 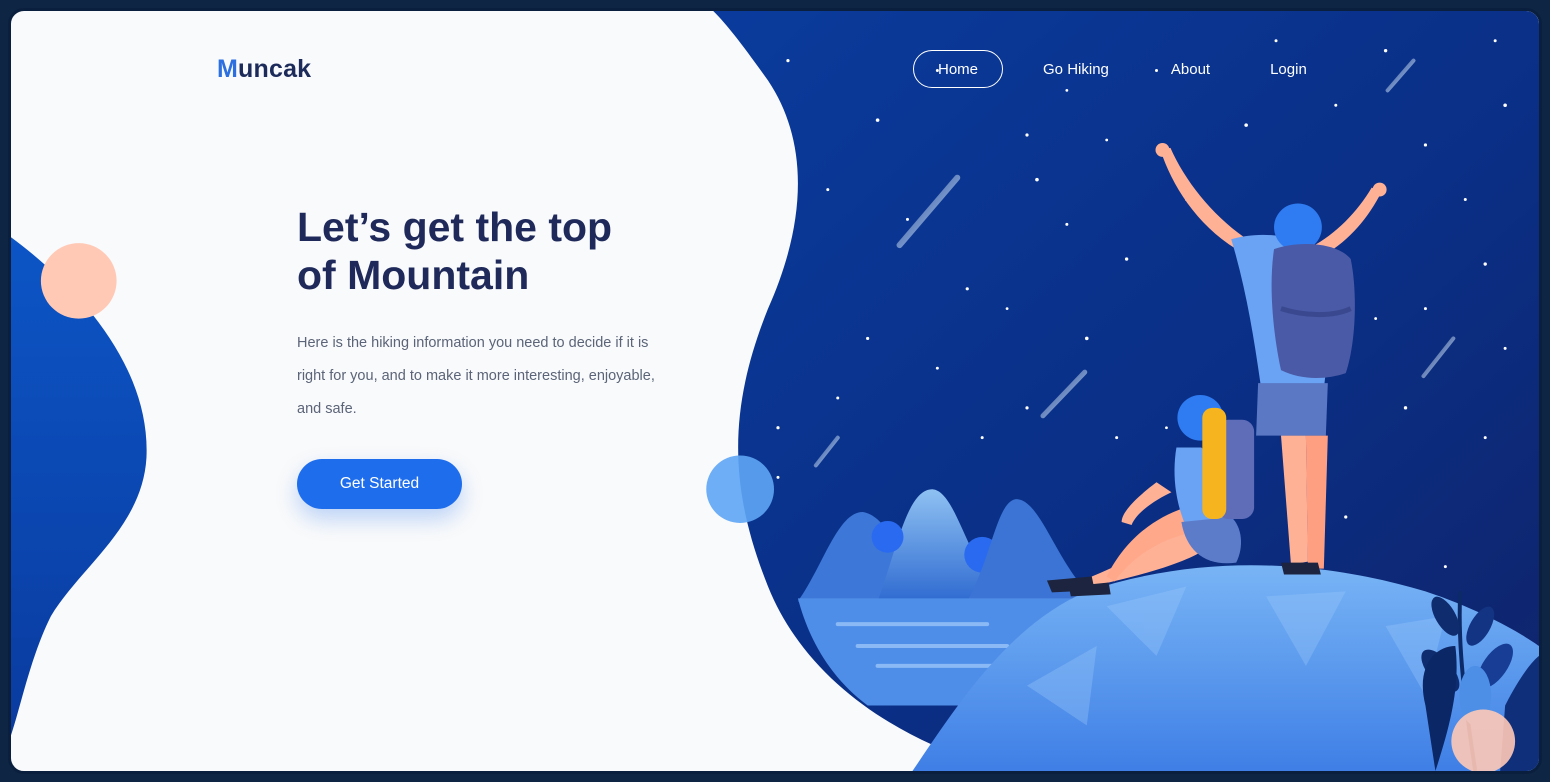 I want to click on nav-about: About, so click(x=1190, y=69).